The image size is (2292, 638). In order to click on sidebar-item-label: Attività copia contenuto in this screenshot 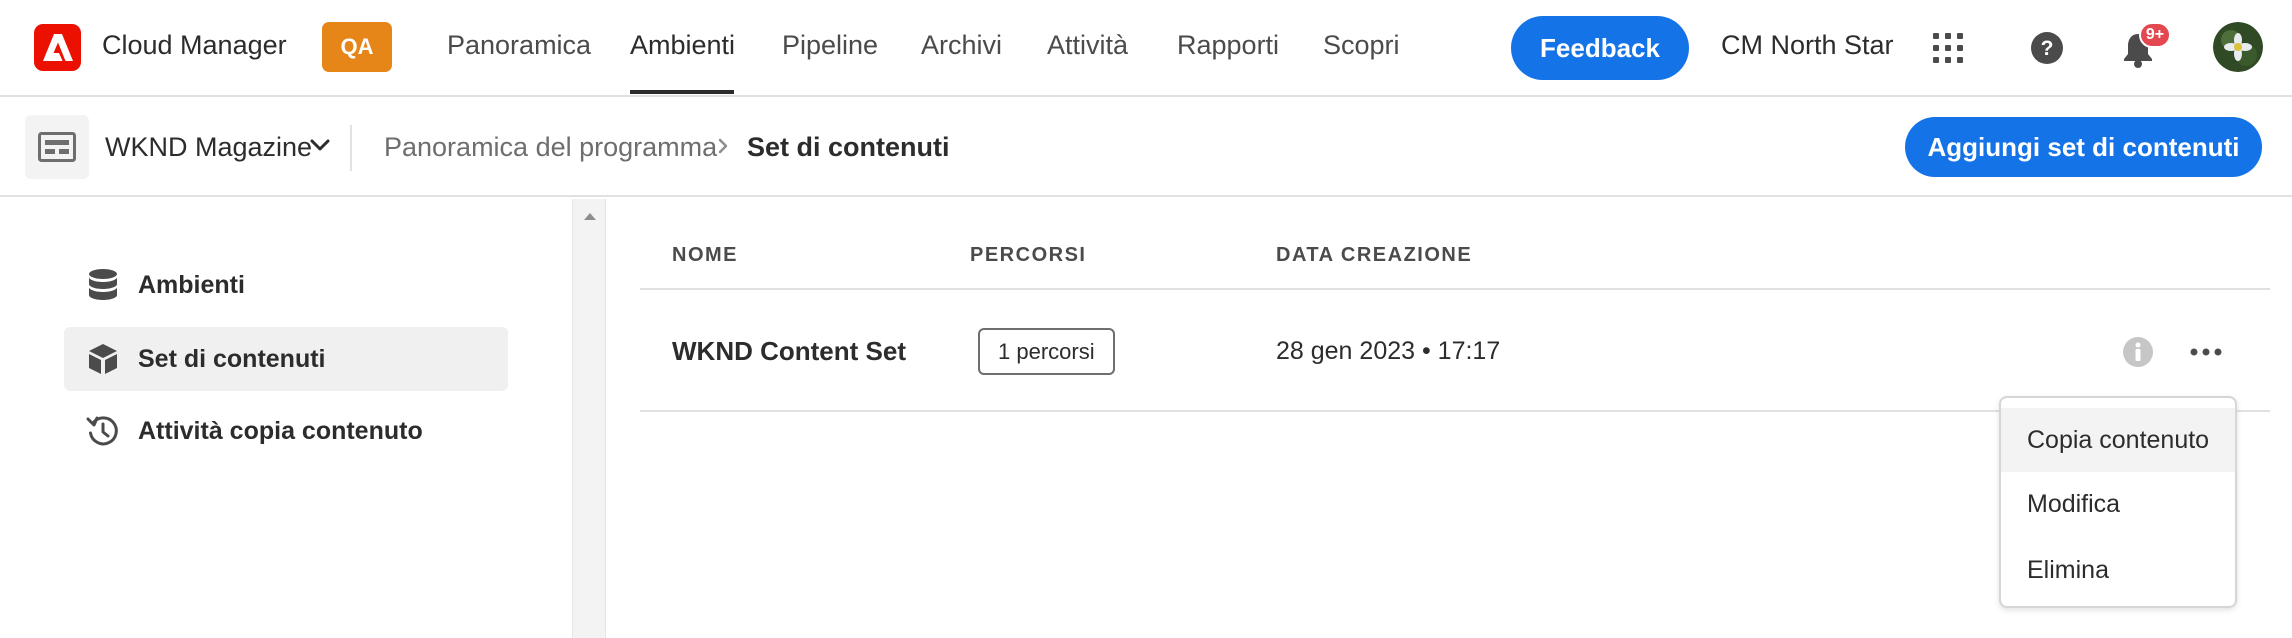, I will do `click(280, 430)`.